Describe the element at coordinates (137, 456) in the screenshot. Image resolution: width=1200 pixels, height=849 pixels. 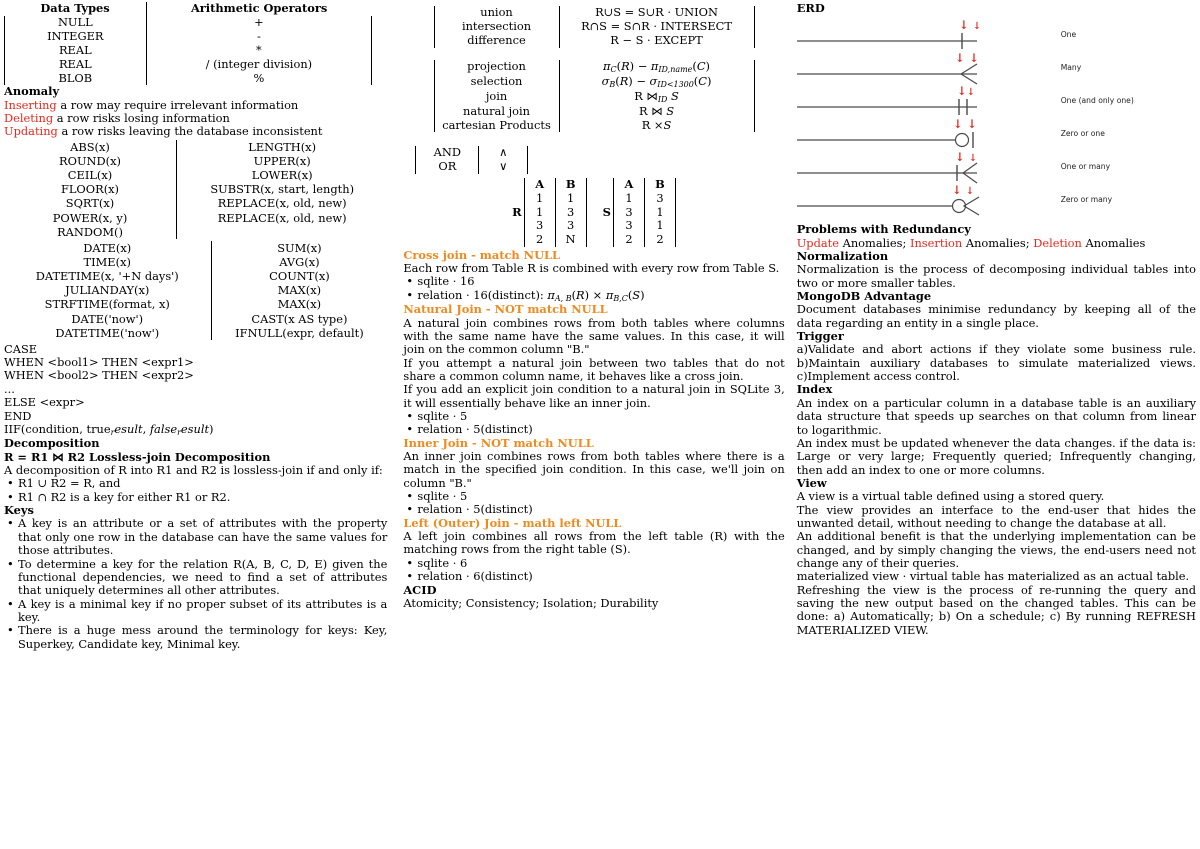
I see `decomposition-formula: R = R1 ⋈ R2 Lossless-join Decomposition` at that location.